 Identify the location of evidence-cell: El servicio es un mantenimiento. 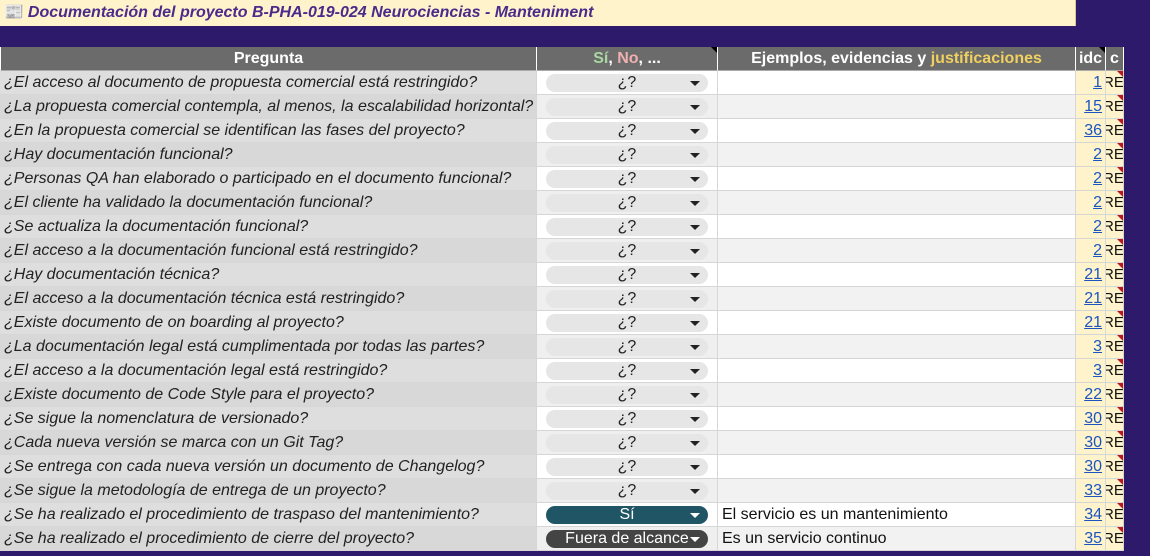
(897, 515).